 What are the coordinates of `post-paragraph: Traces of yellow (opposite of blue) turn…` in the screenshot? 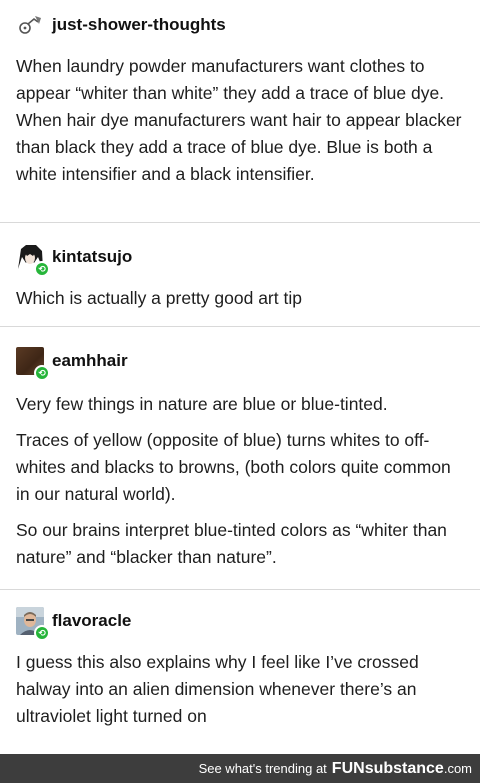 It's located at (233, 467).